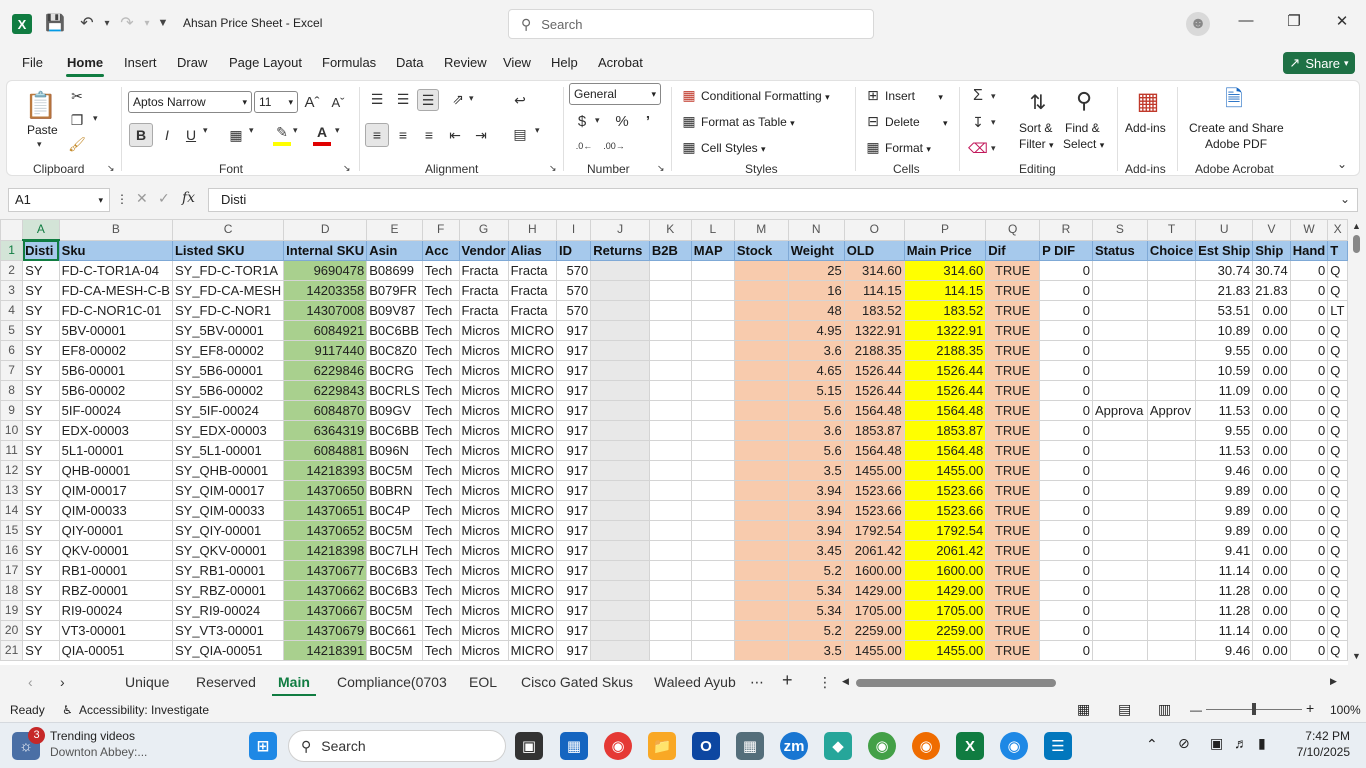  I want to click on file-explorer-icon: 📁, so click(662, 746).